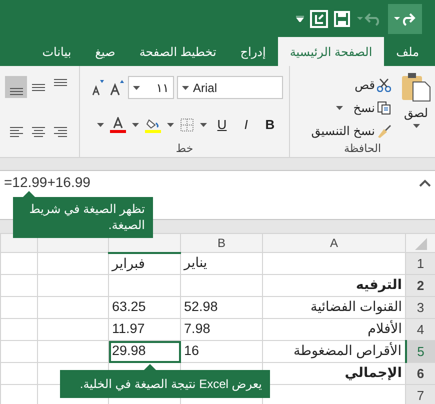  What do you see at coordinates (407, 51) in the screenshot?
I see `ribbon-tab: ملف` at bounding box center [407, 51].